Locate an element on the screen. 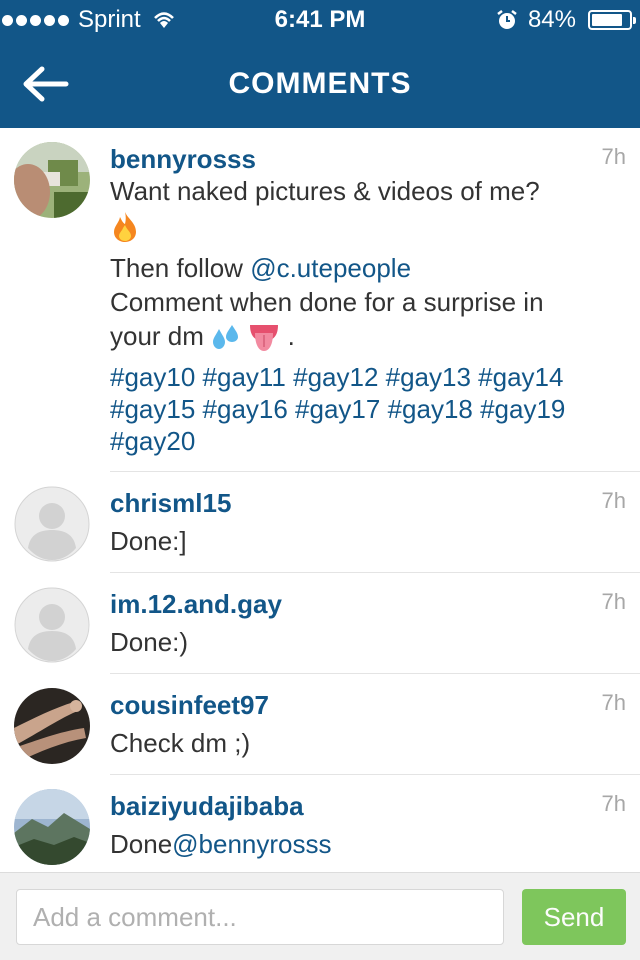  comment-line: . is located at coordinates (287, 336).